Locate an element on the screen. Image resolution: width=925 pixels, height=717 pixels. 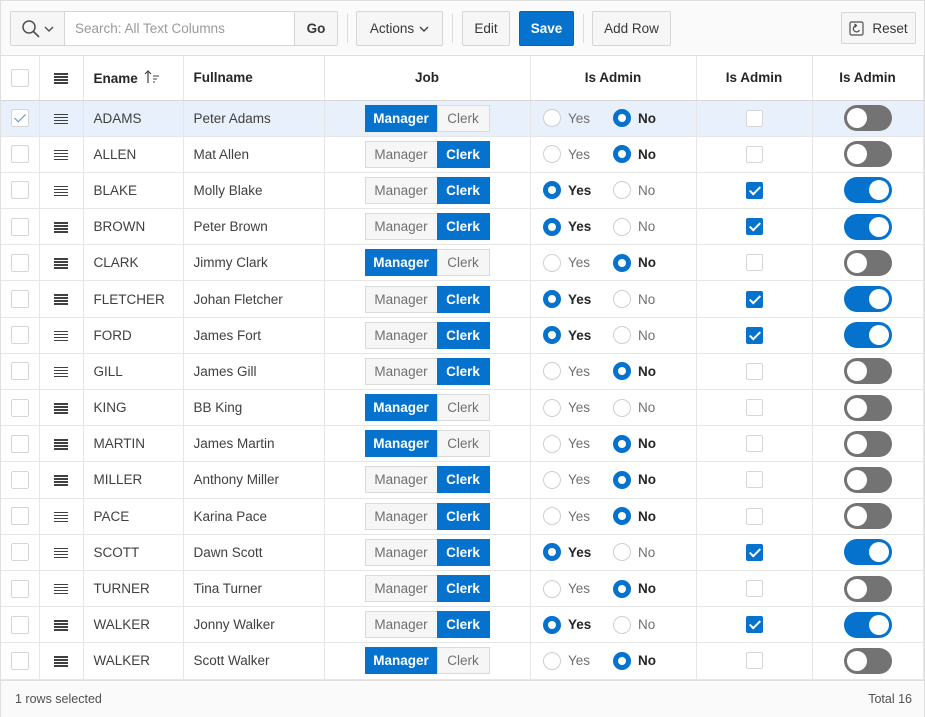
edit-button: Edit is located at coordinates (486, 28).